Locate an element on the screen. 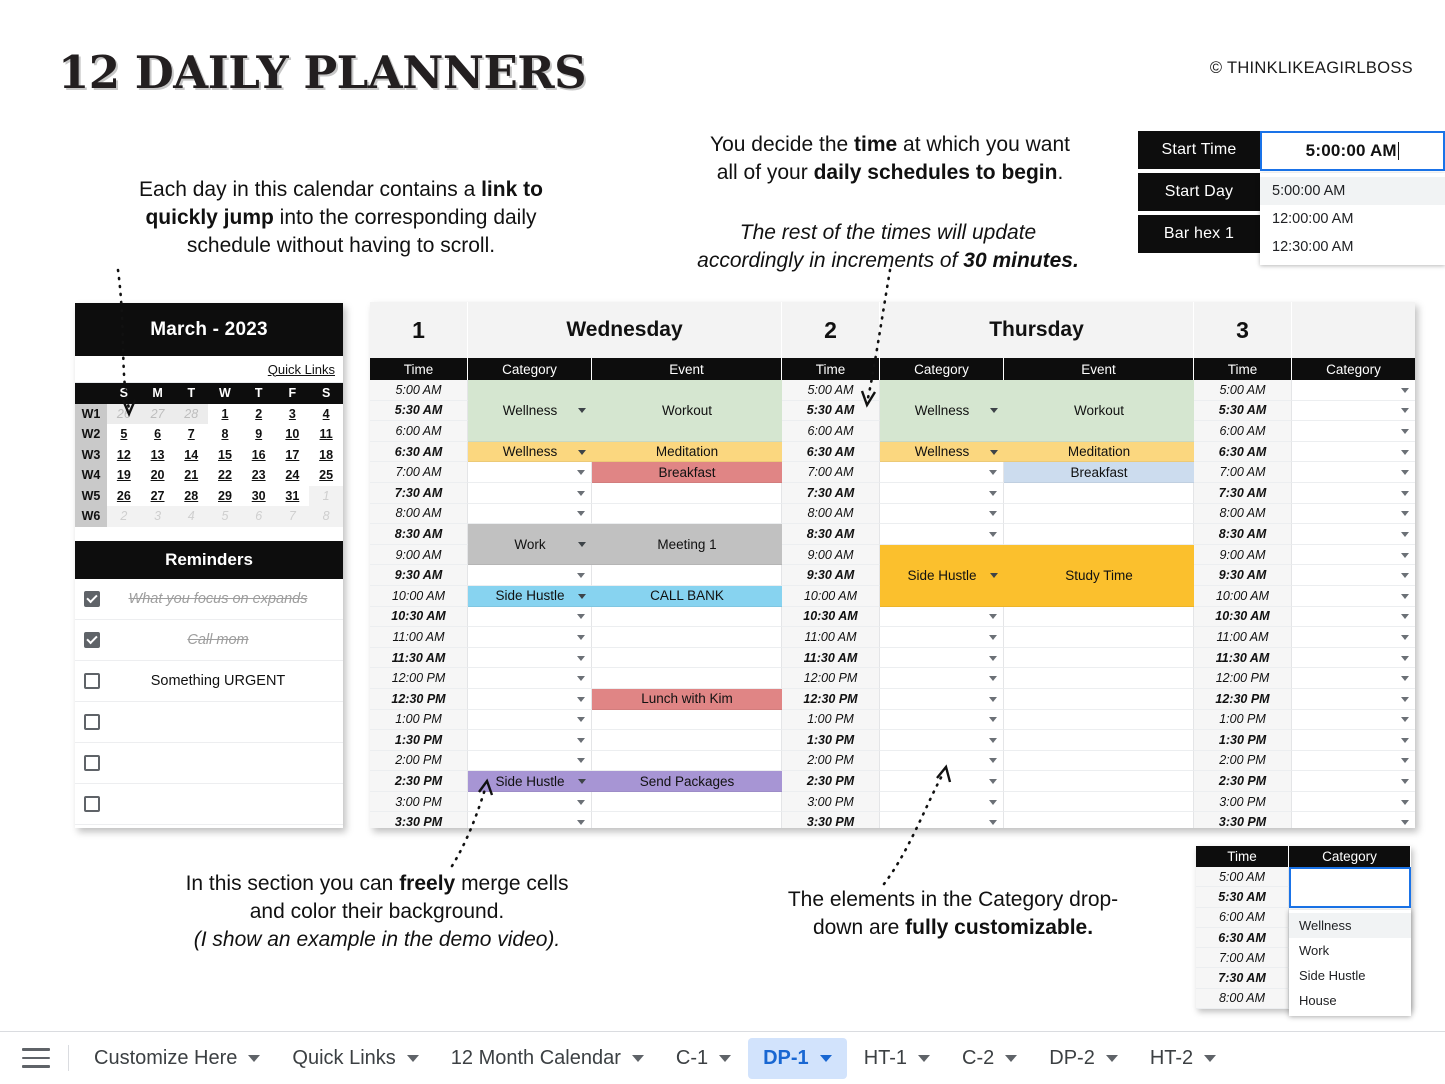  calendar-day-cell: 20 is located at coordinates (157, 475).